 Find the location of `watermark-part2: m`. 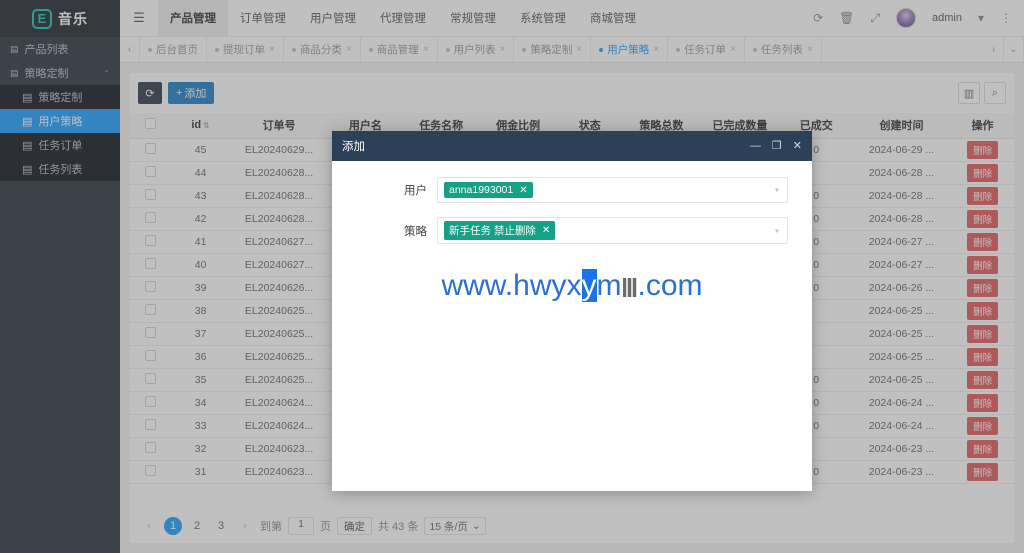

watermark-part2: m is located at coordinates (609, 285).